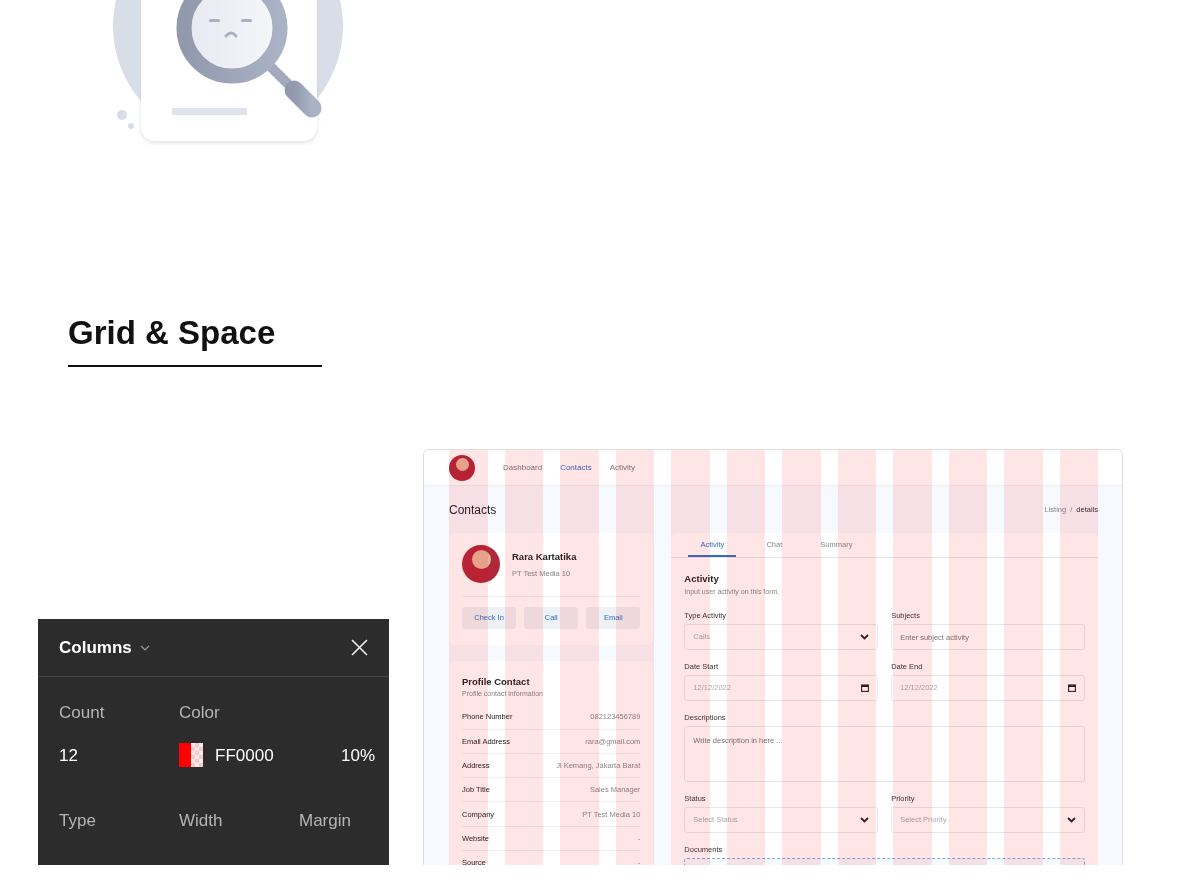 Image resolution: width=1190 pixels, height=880 pixels. What do you see at coordinates (473, 509) in the screenshot?
I see `page-title: Contacts` at bounding box center [473, 509].